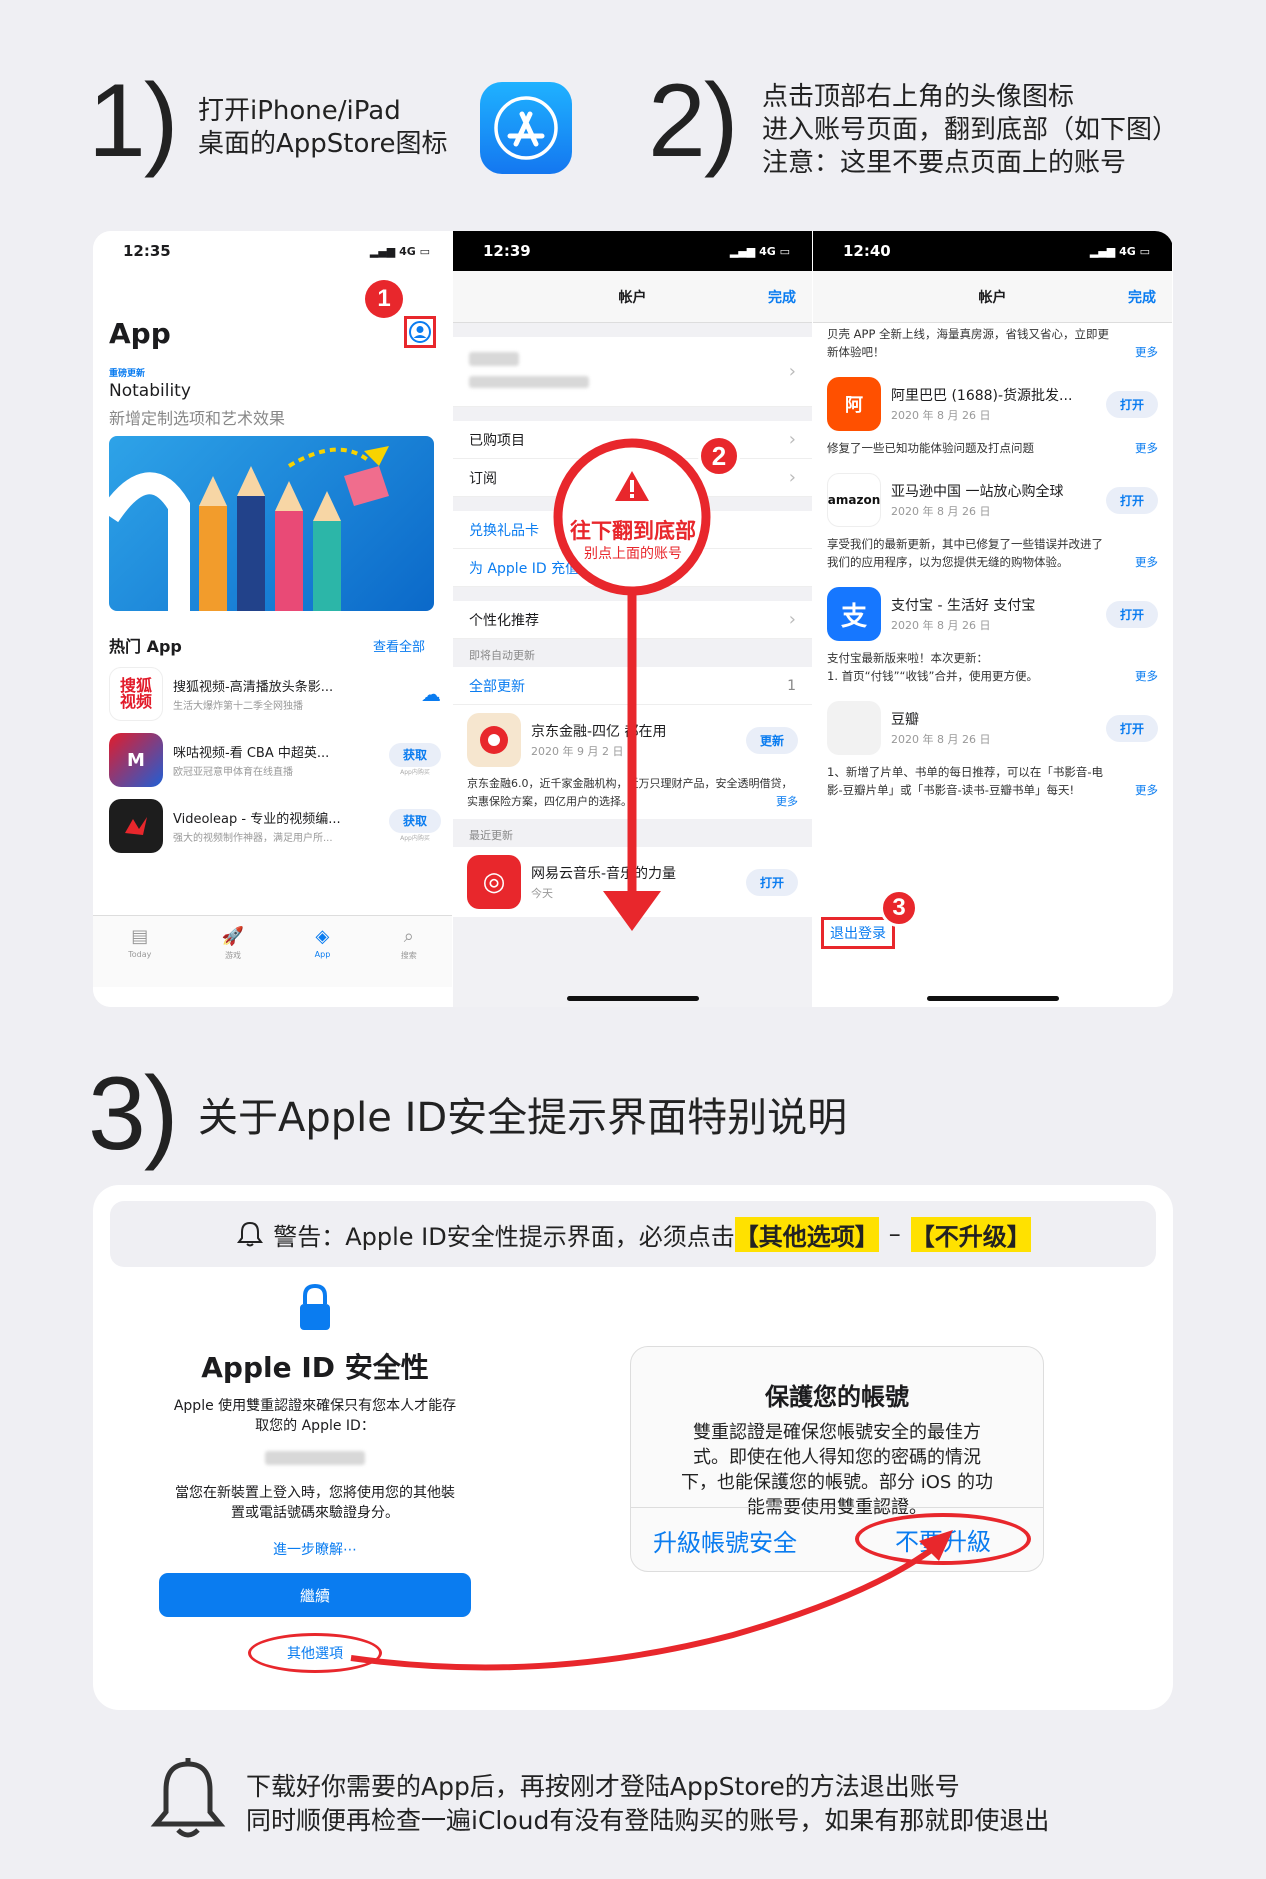 This screenshot has height=1879, width=1266. What do you see at coordinates (854, 728) in the screenshot?
I see `douban-app-icon` at bounding box center [854, 728].